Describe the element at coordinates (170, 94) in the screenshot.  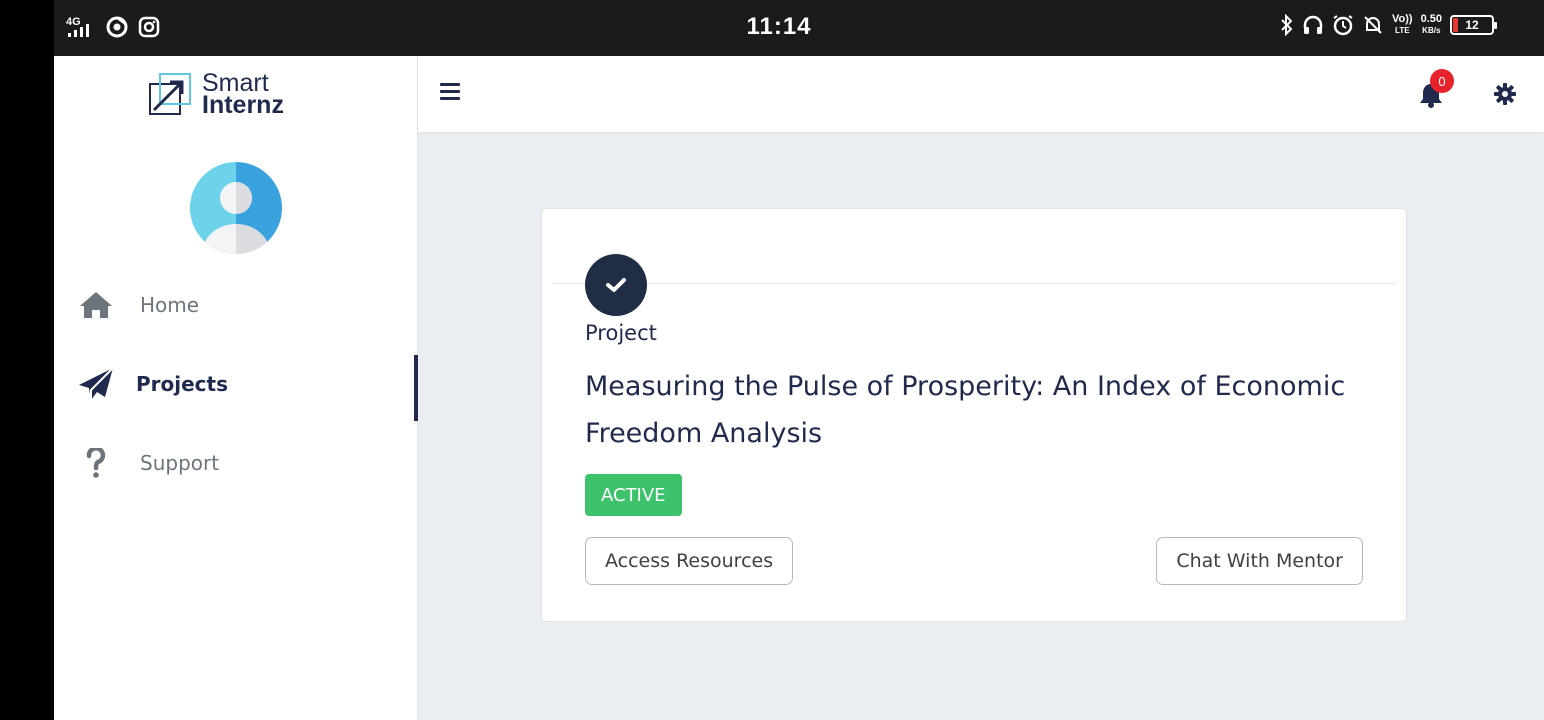
I see `logo-mark-icon` at that location.